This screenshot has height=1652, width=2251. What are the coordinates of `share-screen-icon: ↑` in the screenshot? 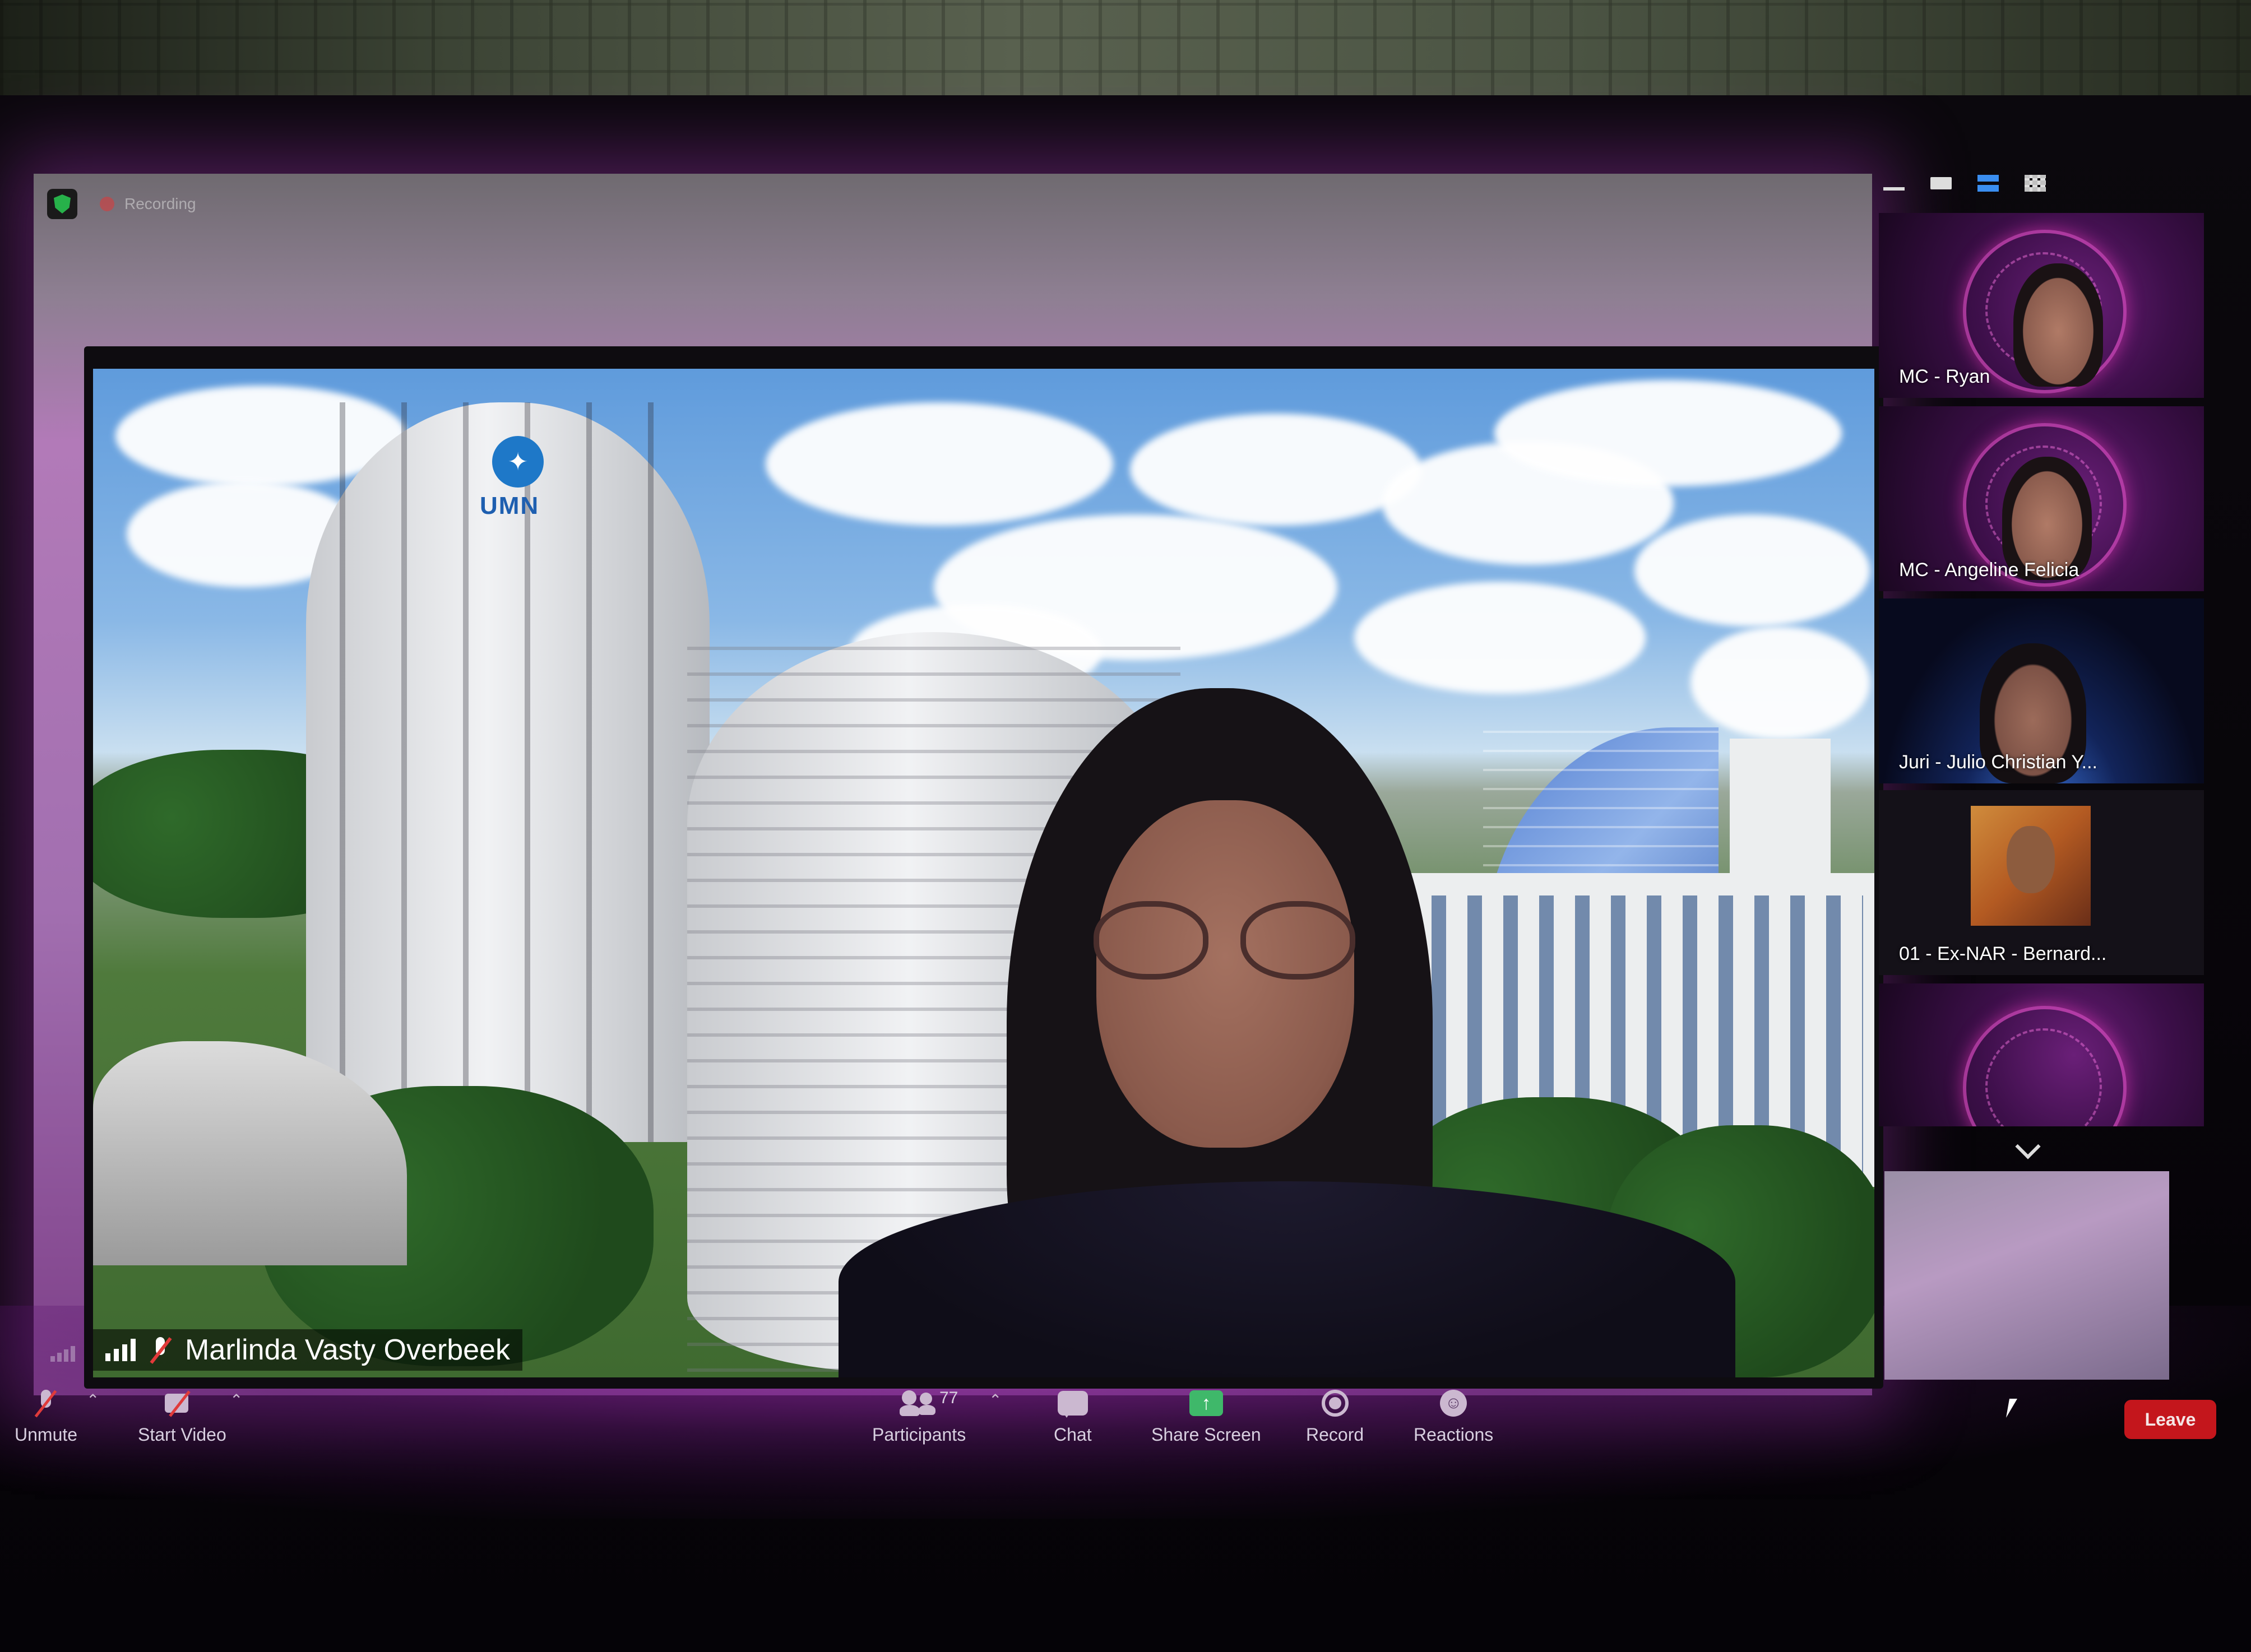 It's located at (1206, 1403).